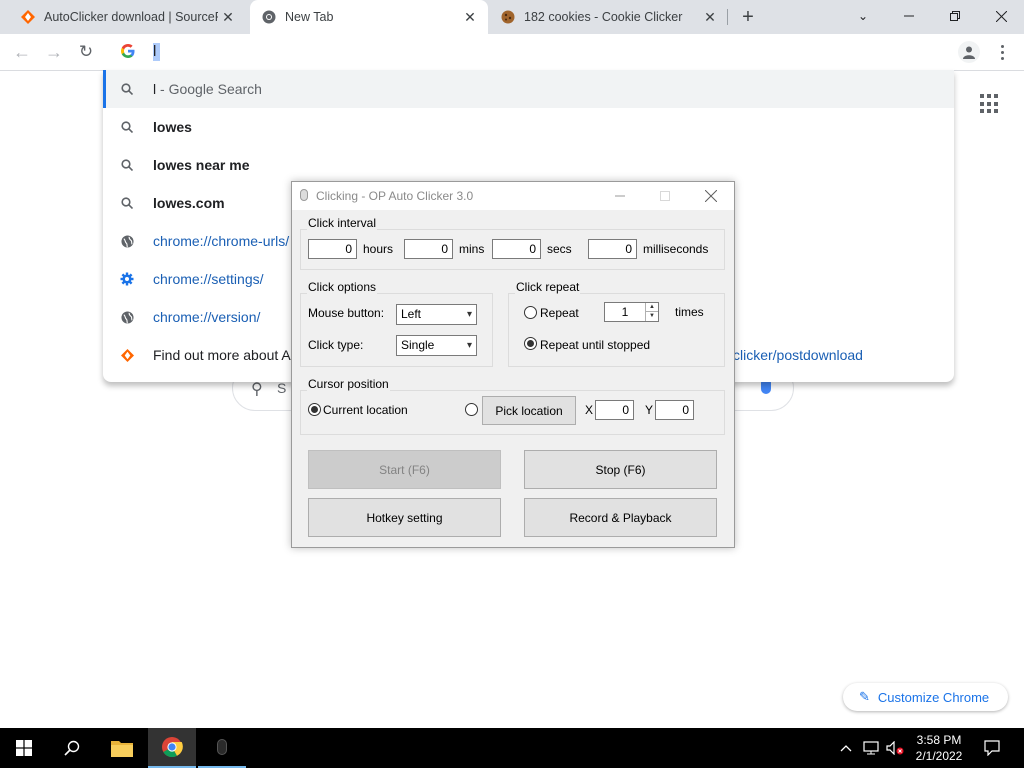 The width and height of the screenshot is (1024, 768). What do you see at coordinates (411, 314) in the screenshot?
I see `mouse-button-value: Left` at bounding box center [411, 314].